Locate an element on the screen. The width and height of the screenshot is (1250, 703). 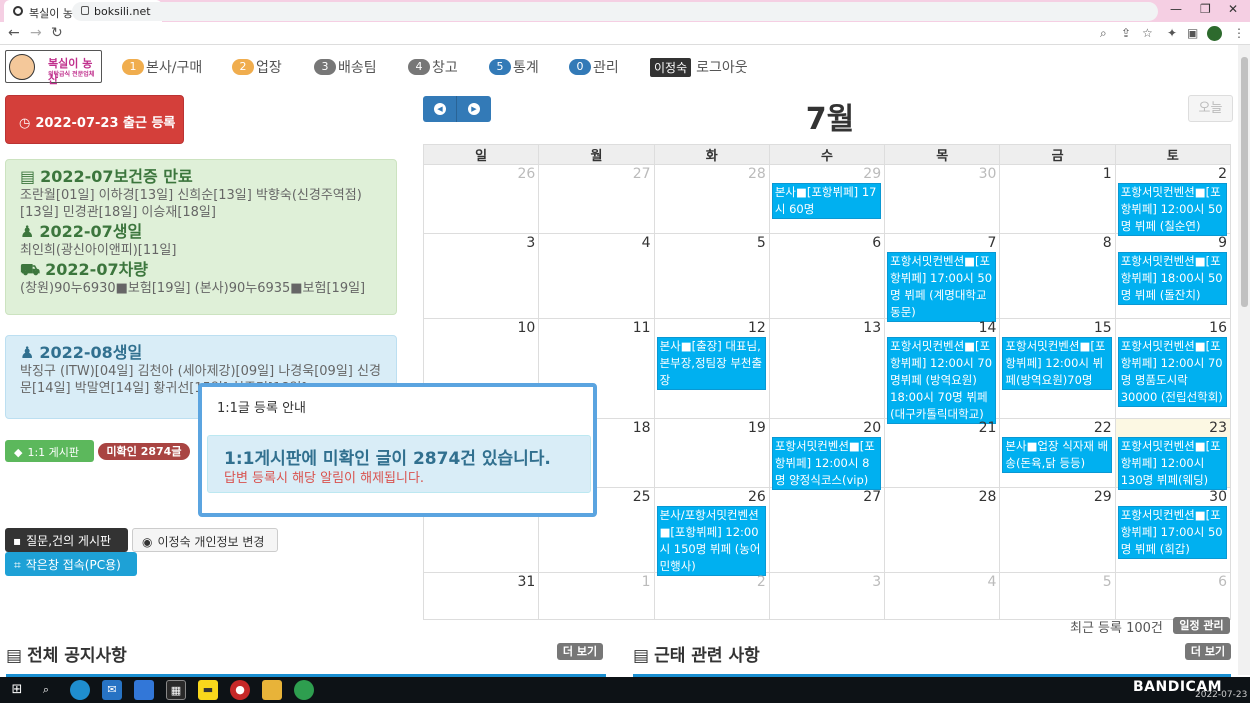
windows-start-icon: ⊞ is located at coordinates (17, 690).